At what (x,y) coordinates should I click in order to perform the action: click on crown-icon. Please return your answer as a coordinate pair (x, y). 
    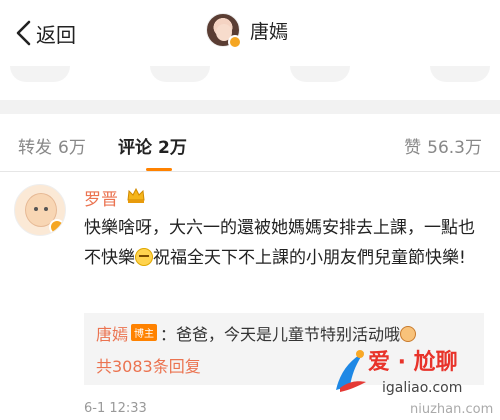
    Looking at the image, I should click on (136, 195).